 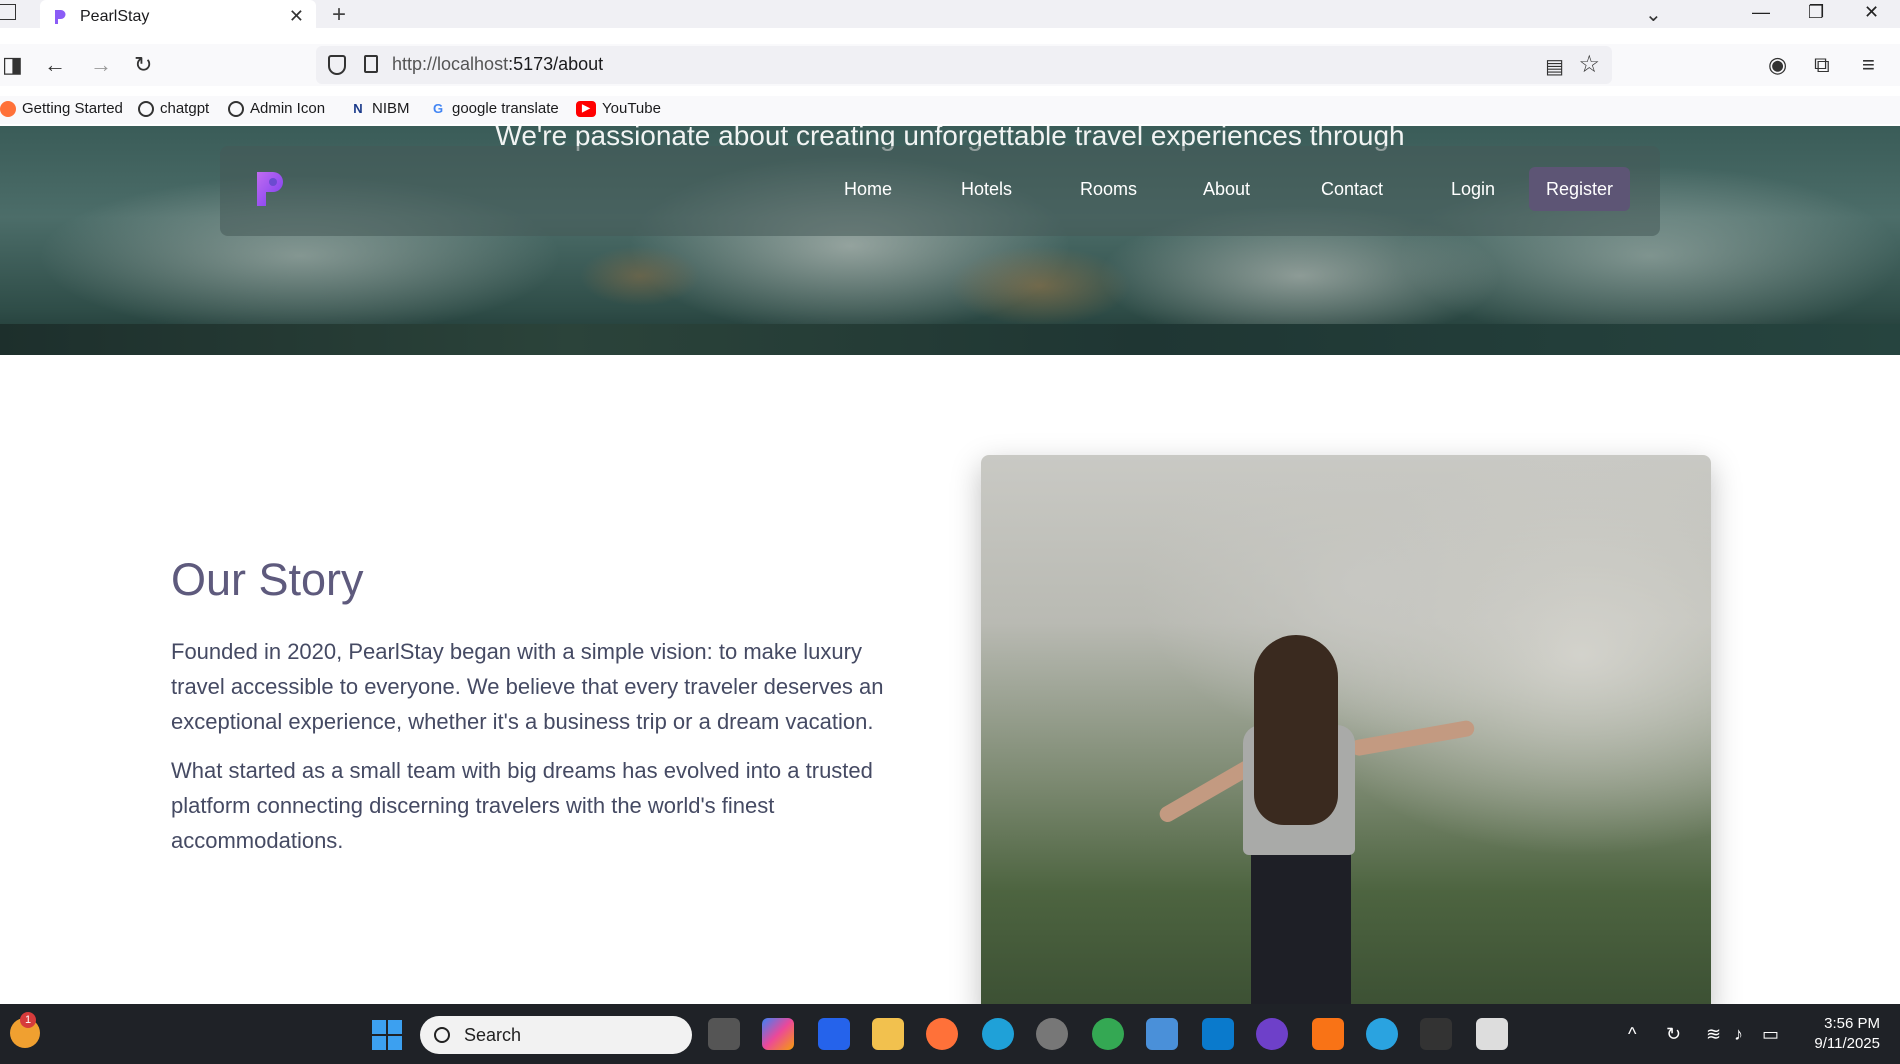 I want to click on bookmark-getting-started: Getting Started, so click(x=61, y=108).